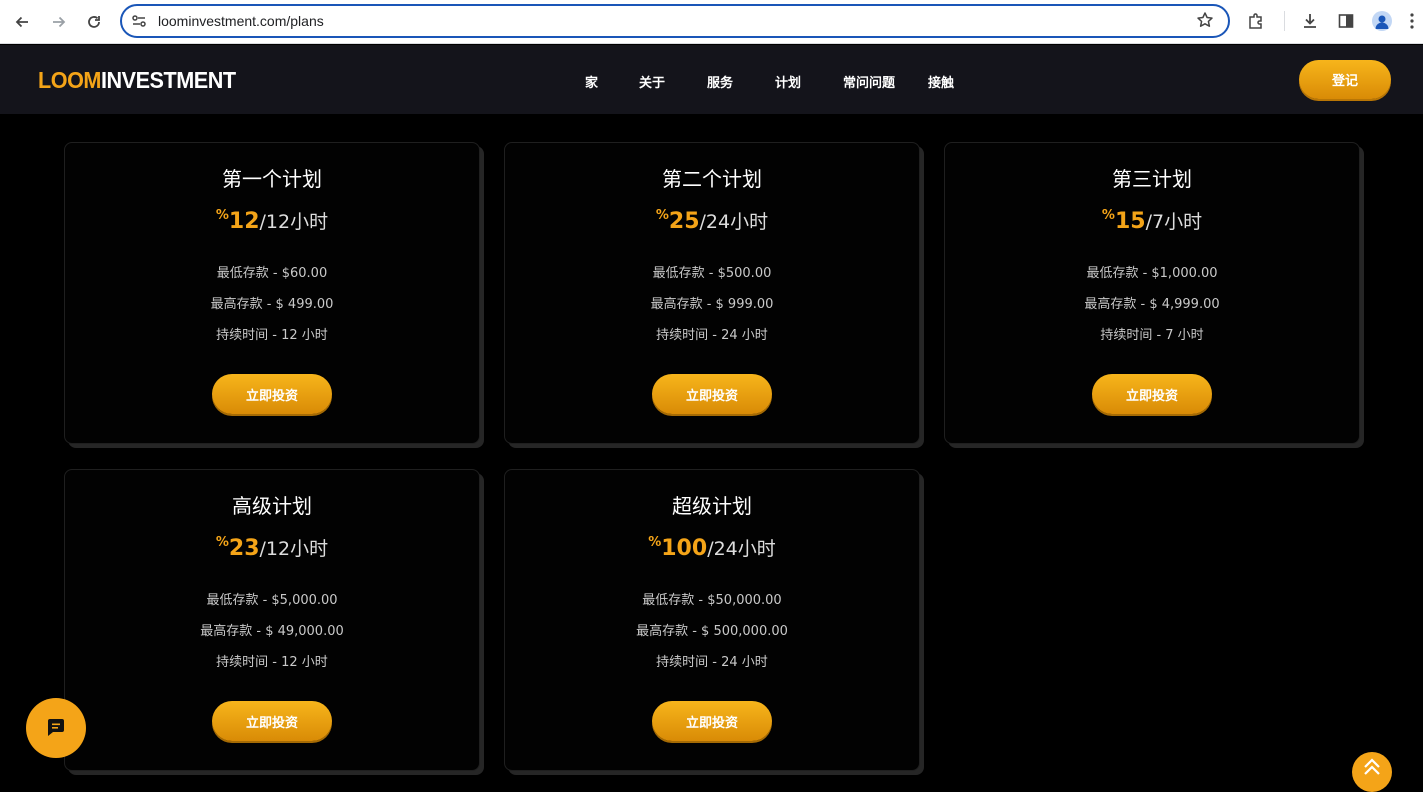 This screenshot has height=792, width=1423. What do you see at coordinates (712, 304) in the screenshot?
I see `max-deposit: 最高存款 - $ 999.00` at bounding box center [712, 304].